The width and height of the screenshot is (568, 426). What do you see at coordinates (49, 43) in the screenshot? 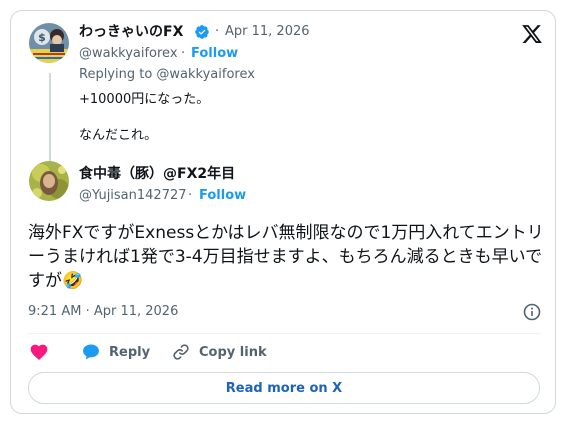
I see `reply-to-avatar: $` at bounding box center [49, 43].